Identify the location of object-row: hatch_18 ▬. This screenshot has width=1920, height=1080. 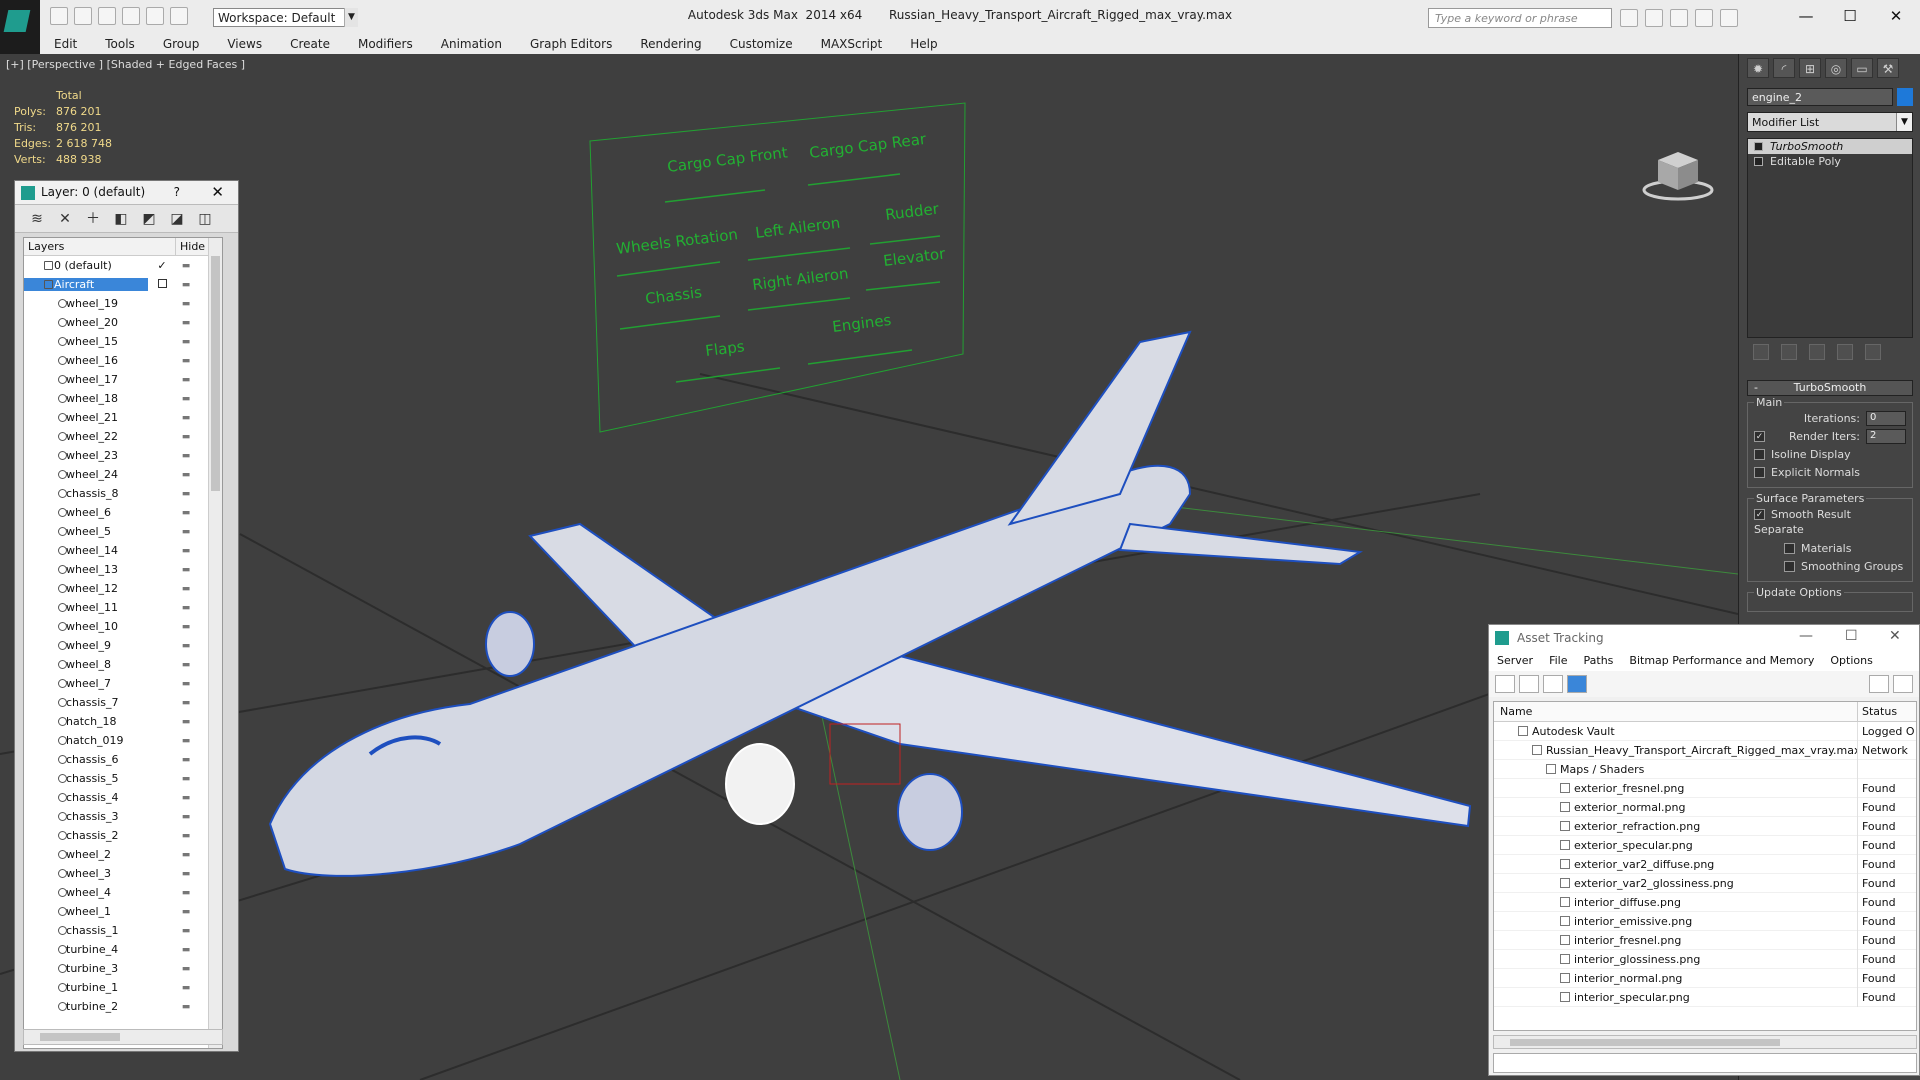
(123, 721).